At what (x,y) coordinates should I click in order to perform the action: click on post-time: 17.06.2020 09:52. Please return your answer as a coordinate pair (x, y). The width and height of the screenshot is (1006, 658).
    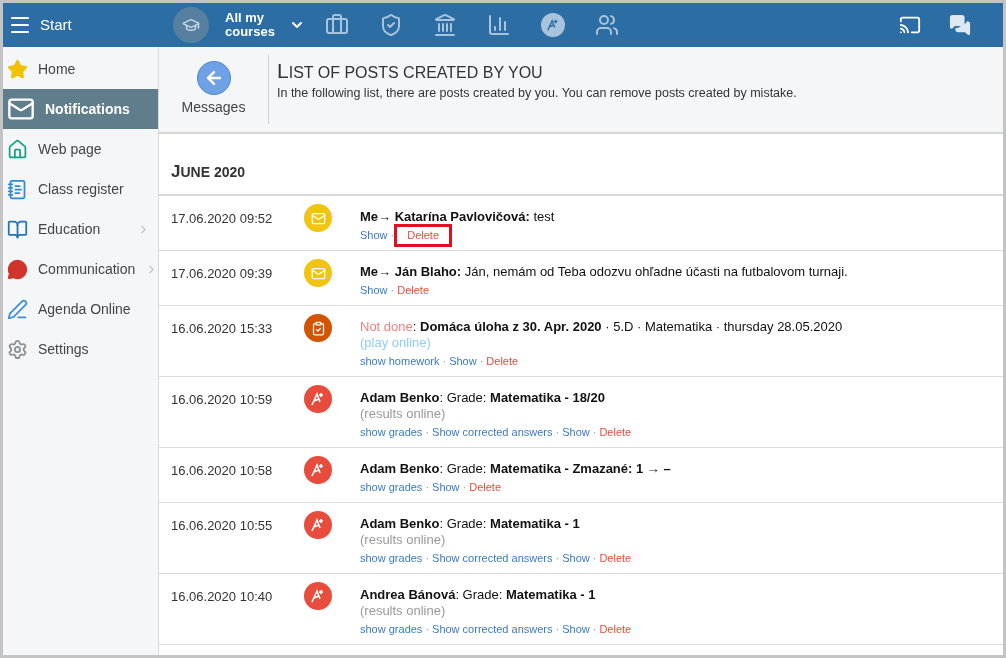
    Looking at the image, I should click on (222, 219).